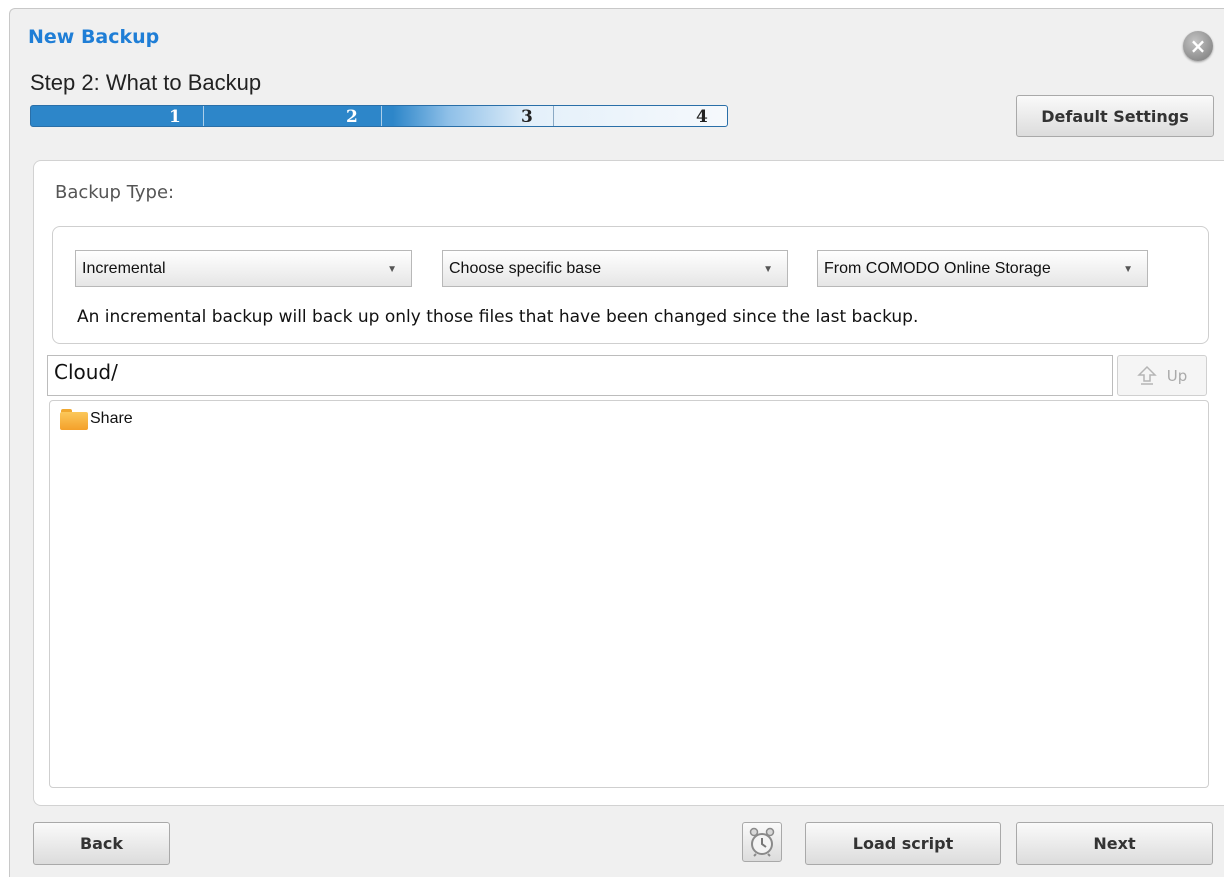  I want to click on backup-type-select: Incremental ▼, so click(243, 268).